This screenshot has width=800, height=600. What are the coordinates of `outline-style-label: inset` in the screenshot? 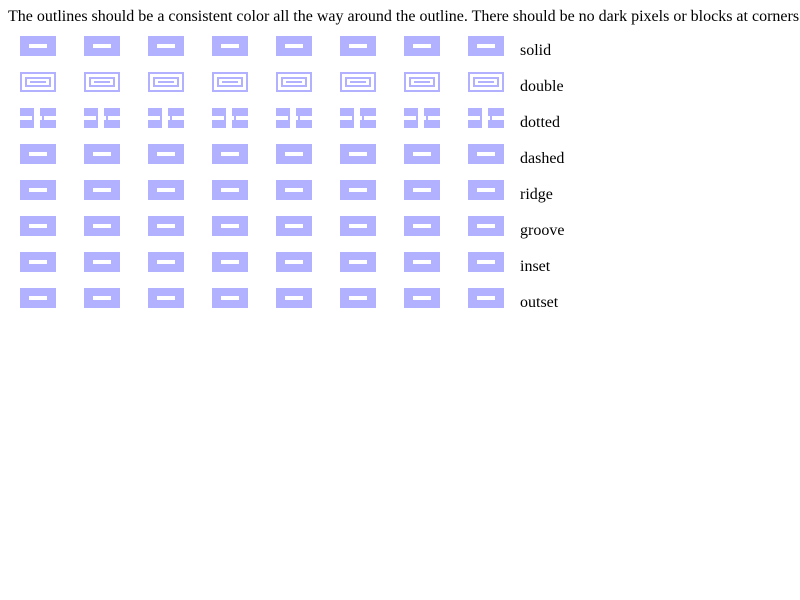 It's located at (535, 266).